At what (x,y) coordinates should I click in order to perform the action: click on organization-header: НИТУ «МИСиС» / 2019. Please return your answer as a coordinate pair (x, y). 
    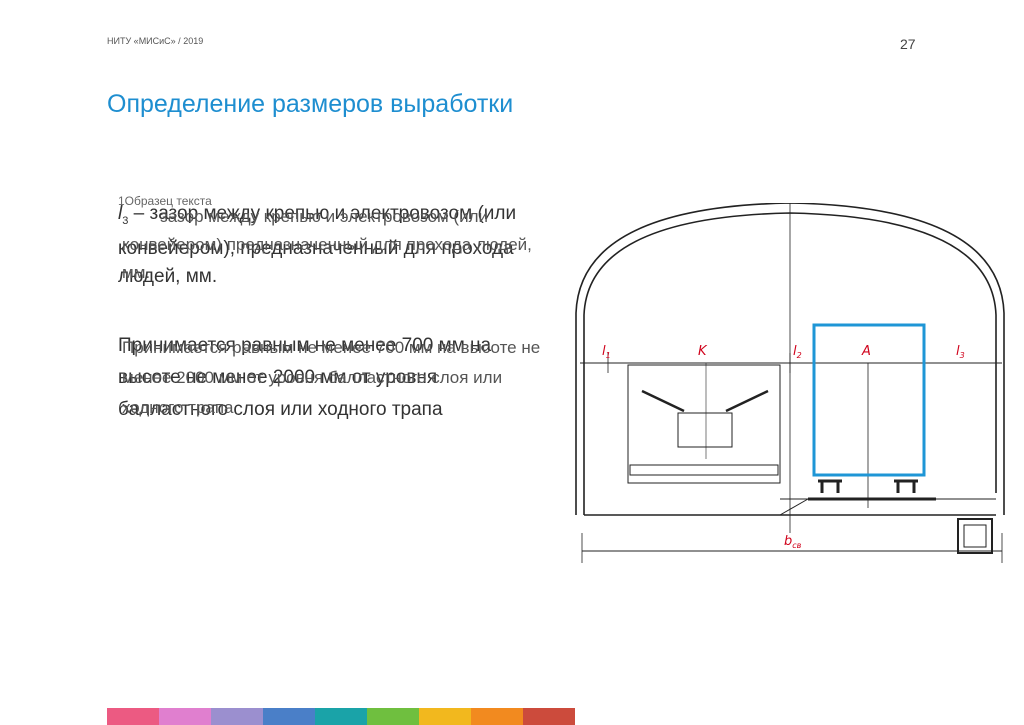
    Looking at the image, I should click on (155, 41).